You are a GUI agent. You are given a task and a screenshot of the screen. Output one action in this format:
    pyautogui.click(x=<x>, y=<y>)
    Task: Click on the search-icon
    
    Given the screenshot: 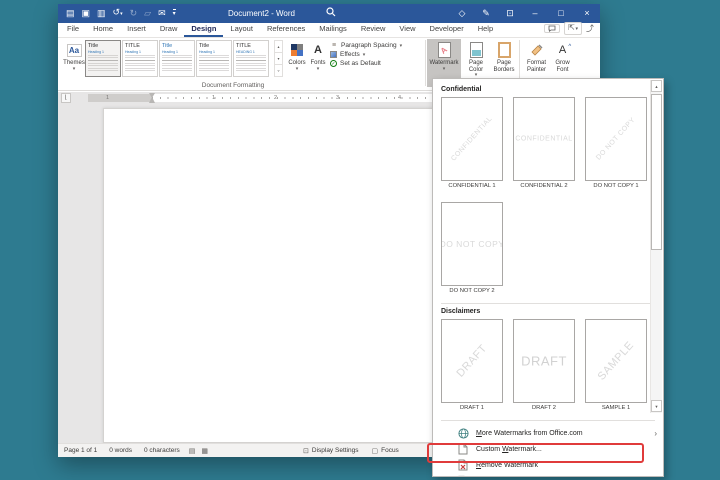 What is the action you would take?
    pyautogui.click(x=331, y=12)
    